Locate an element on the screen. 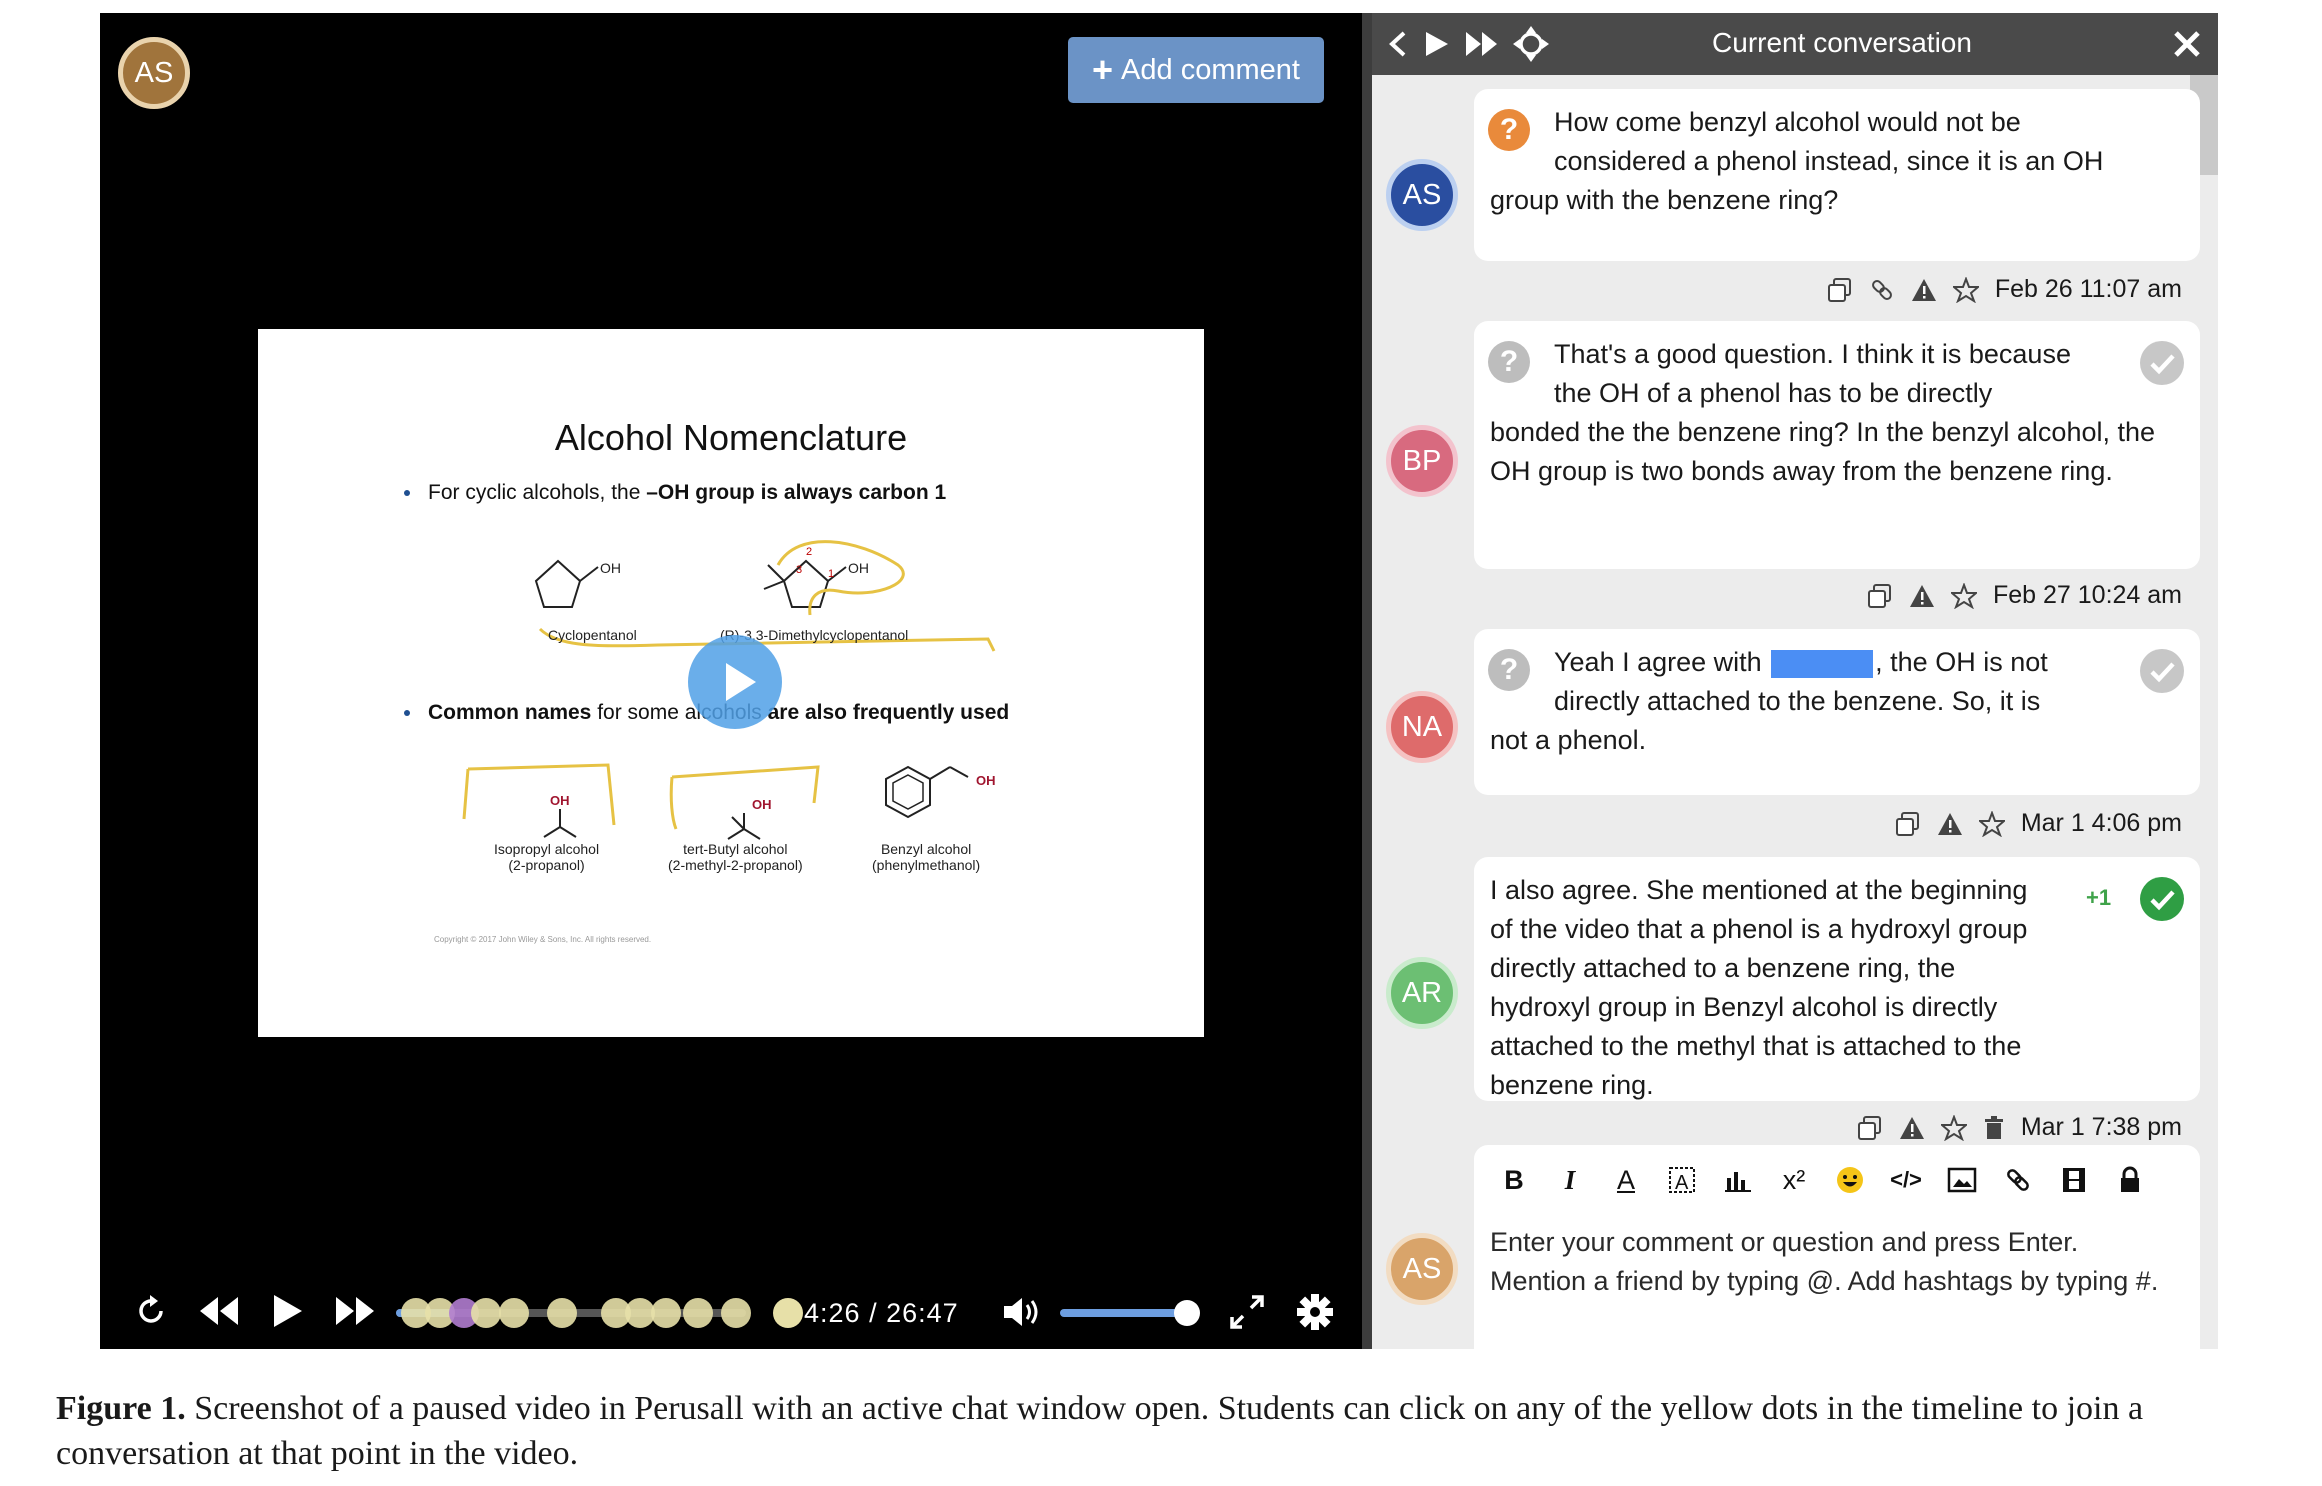 The width and height of the screenshot is (2322, 1486). image-button is located at coordinates (1962, 1180).